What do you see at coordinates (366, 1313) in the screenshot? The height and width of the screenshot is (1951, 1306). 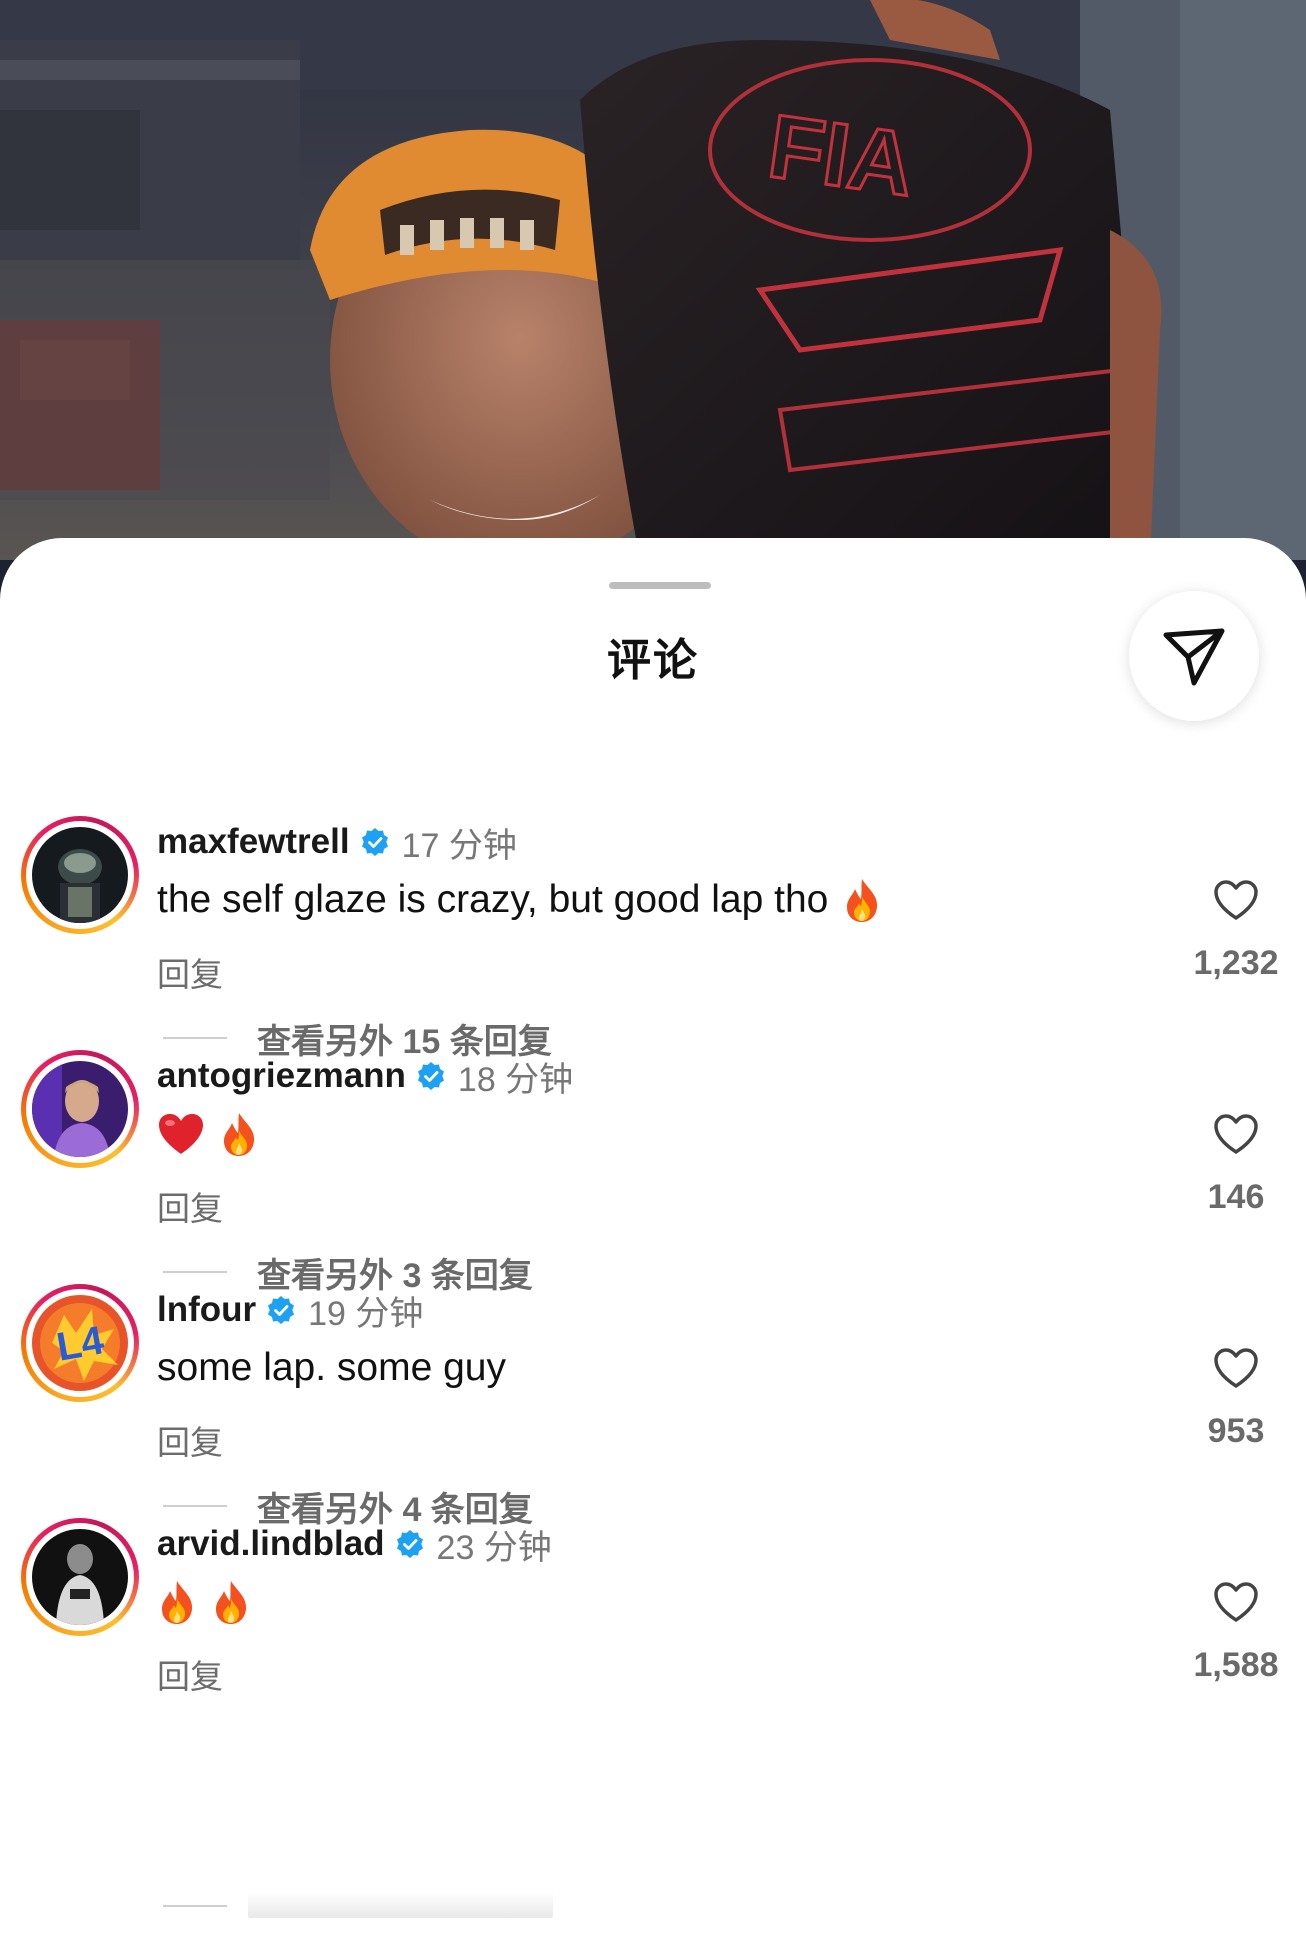 I see `comment-time: 19 分钟` at bounding box center [366, 1313].